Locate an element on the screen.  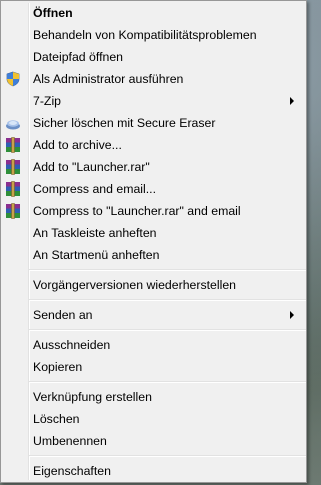
menu-item-open: Öffnen is located at coordinates (153, 13).